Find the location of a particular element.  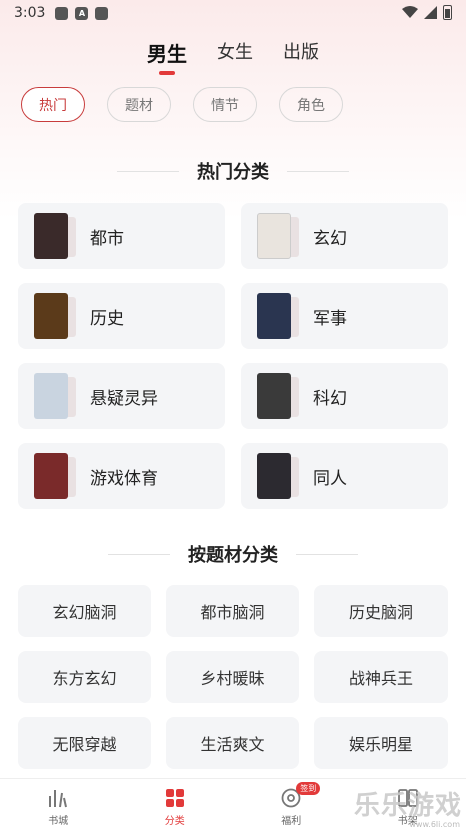

hot-category-card: 历史 is located at coordinates (121, 316).